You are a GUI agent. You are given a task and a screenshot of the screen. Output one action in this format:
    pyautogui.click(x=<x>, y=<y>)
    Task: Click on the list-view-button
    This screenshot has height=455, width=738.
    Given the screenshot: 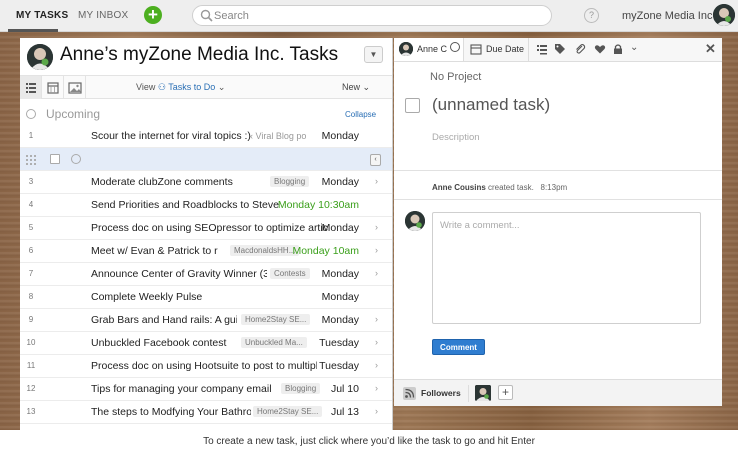 What is the action you would take?
    pyautogui.click(x=31, y=87)
    